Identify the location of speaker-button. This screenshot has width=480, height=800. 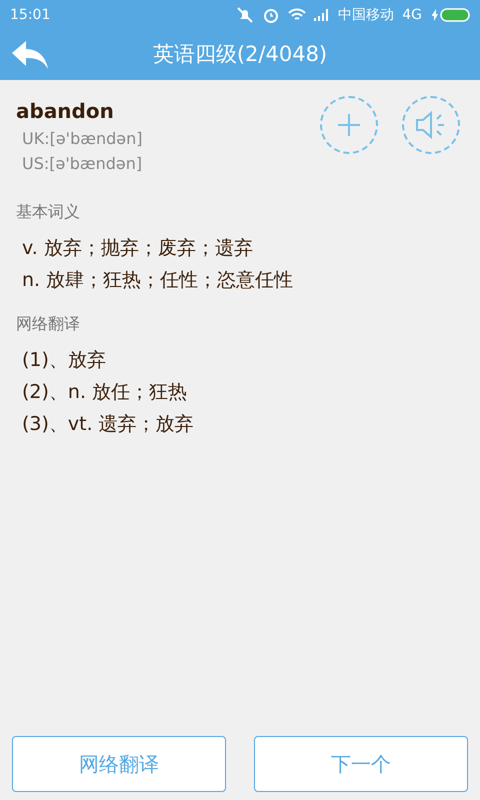
(431, 125).